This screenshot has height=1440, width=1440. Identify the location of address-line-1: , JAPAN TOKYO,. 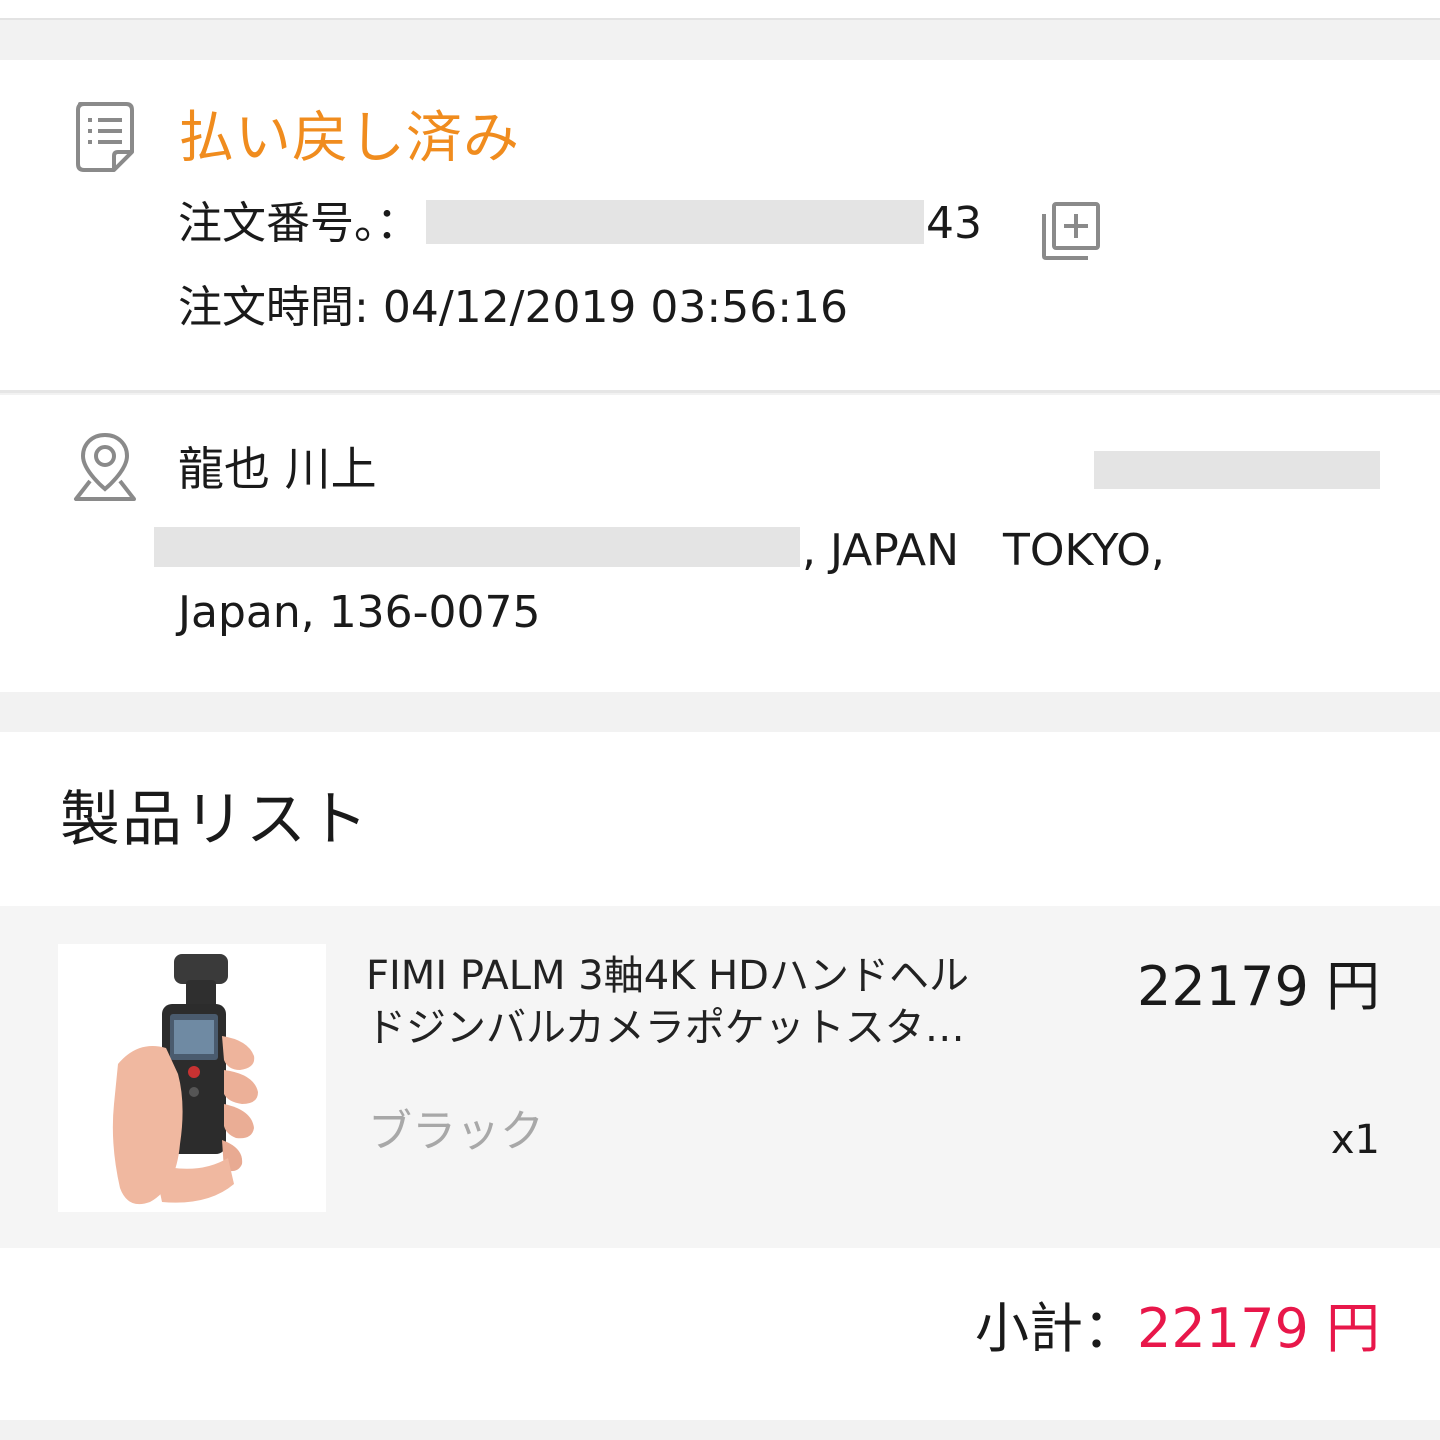
(659, 551).